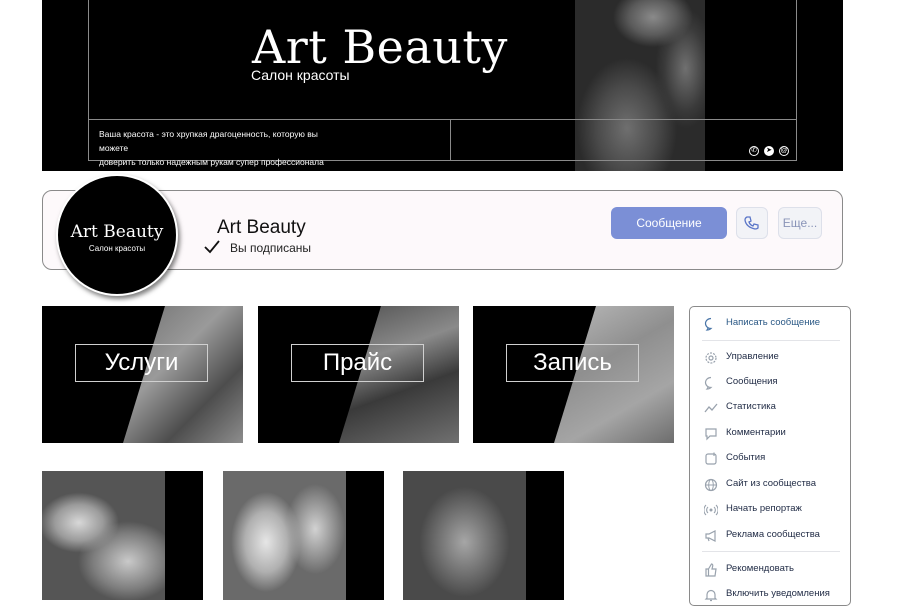 The image size is (900, 606). What do you see at coordinates (141, 363) in the screenshot?
I see `tile-label: Услуги` at bounding box center [141, 363].